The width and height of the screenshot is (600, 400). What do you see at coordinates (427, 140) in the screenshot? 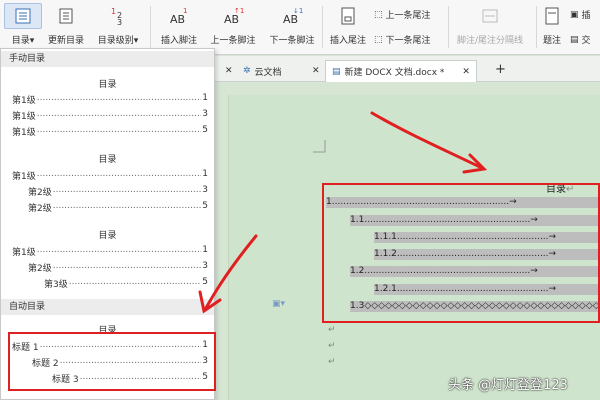
I see `arrow-to-doc-toc` at bounding box center [427, 140].